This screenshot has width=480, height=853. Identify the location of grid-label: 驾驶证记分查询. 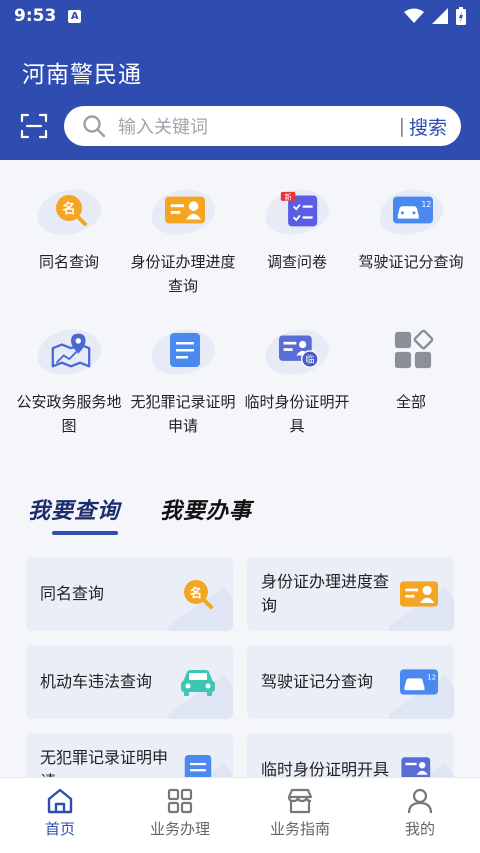
(411, 262).